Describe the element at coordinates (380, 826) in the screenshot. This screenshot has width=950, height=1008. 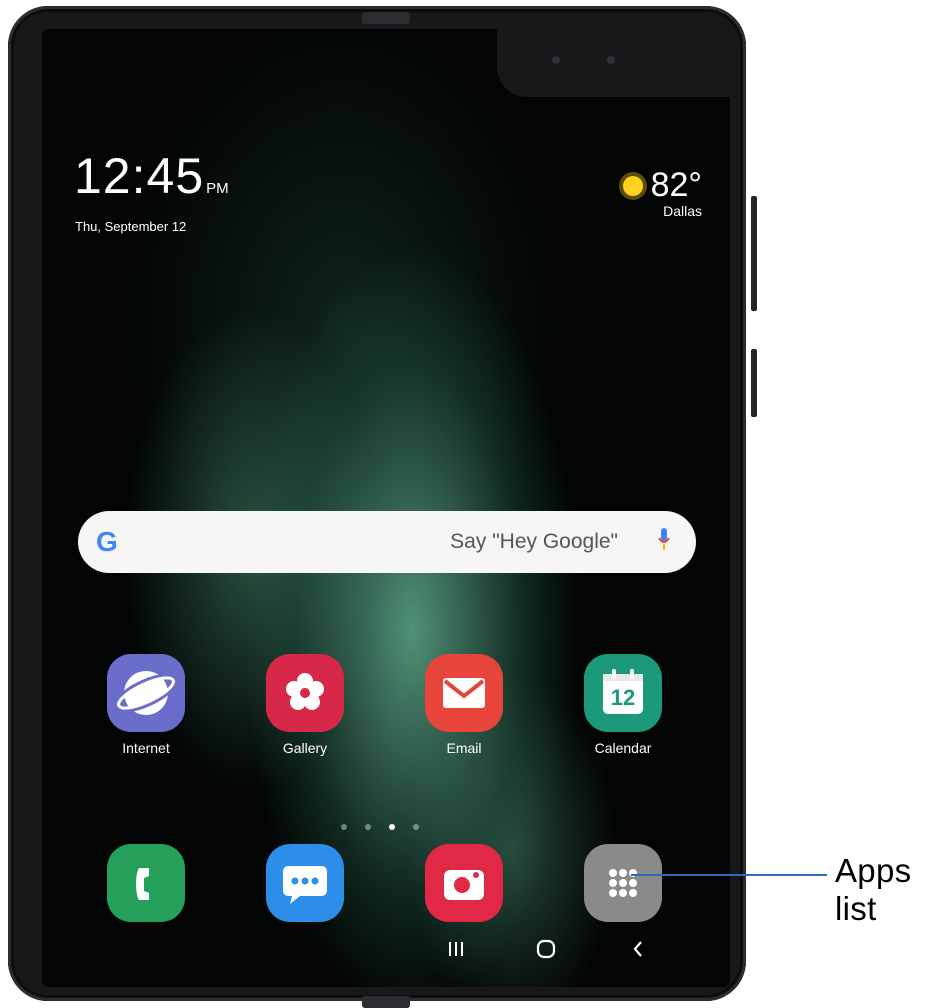
I see `page-indicator` at that location.